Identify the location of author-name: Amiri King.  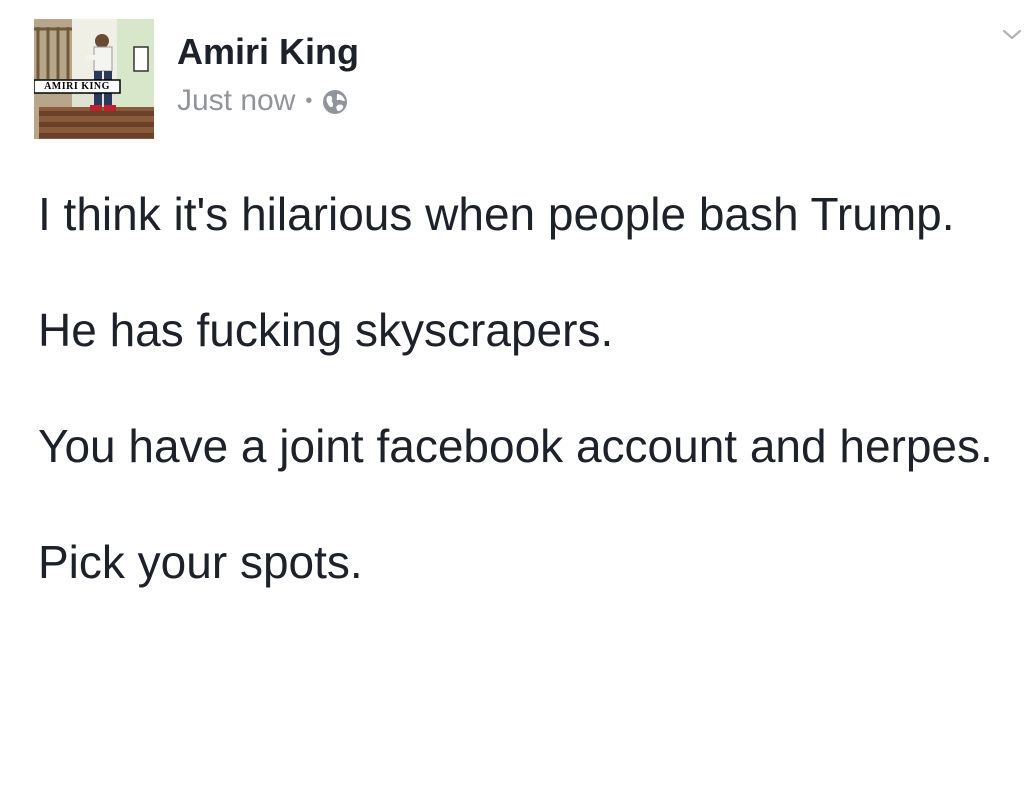
(268, 52).